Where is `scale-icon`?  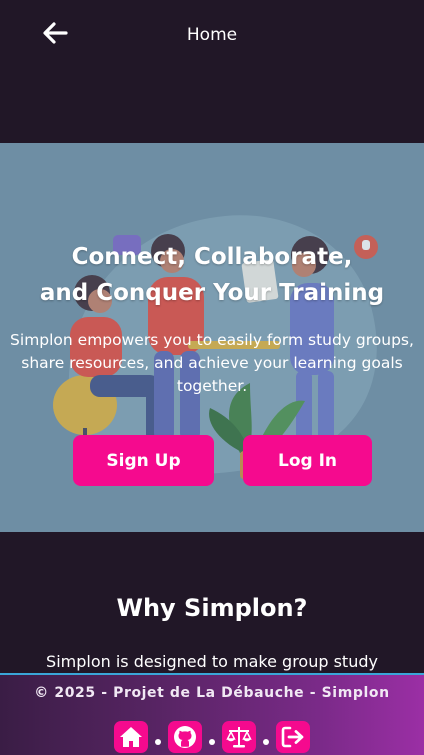
scale-icon is located at coordinates (239, 737).